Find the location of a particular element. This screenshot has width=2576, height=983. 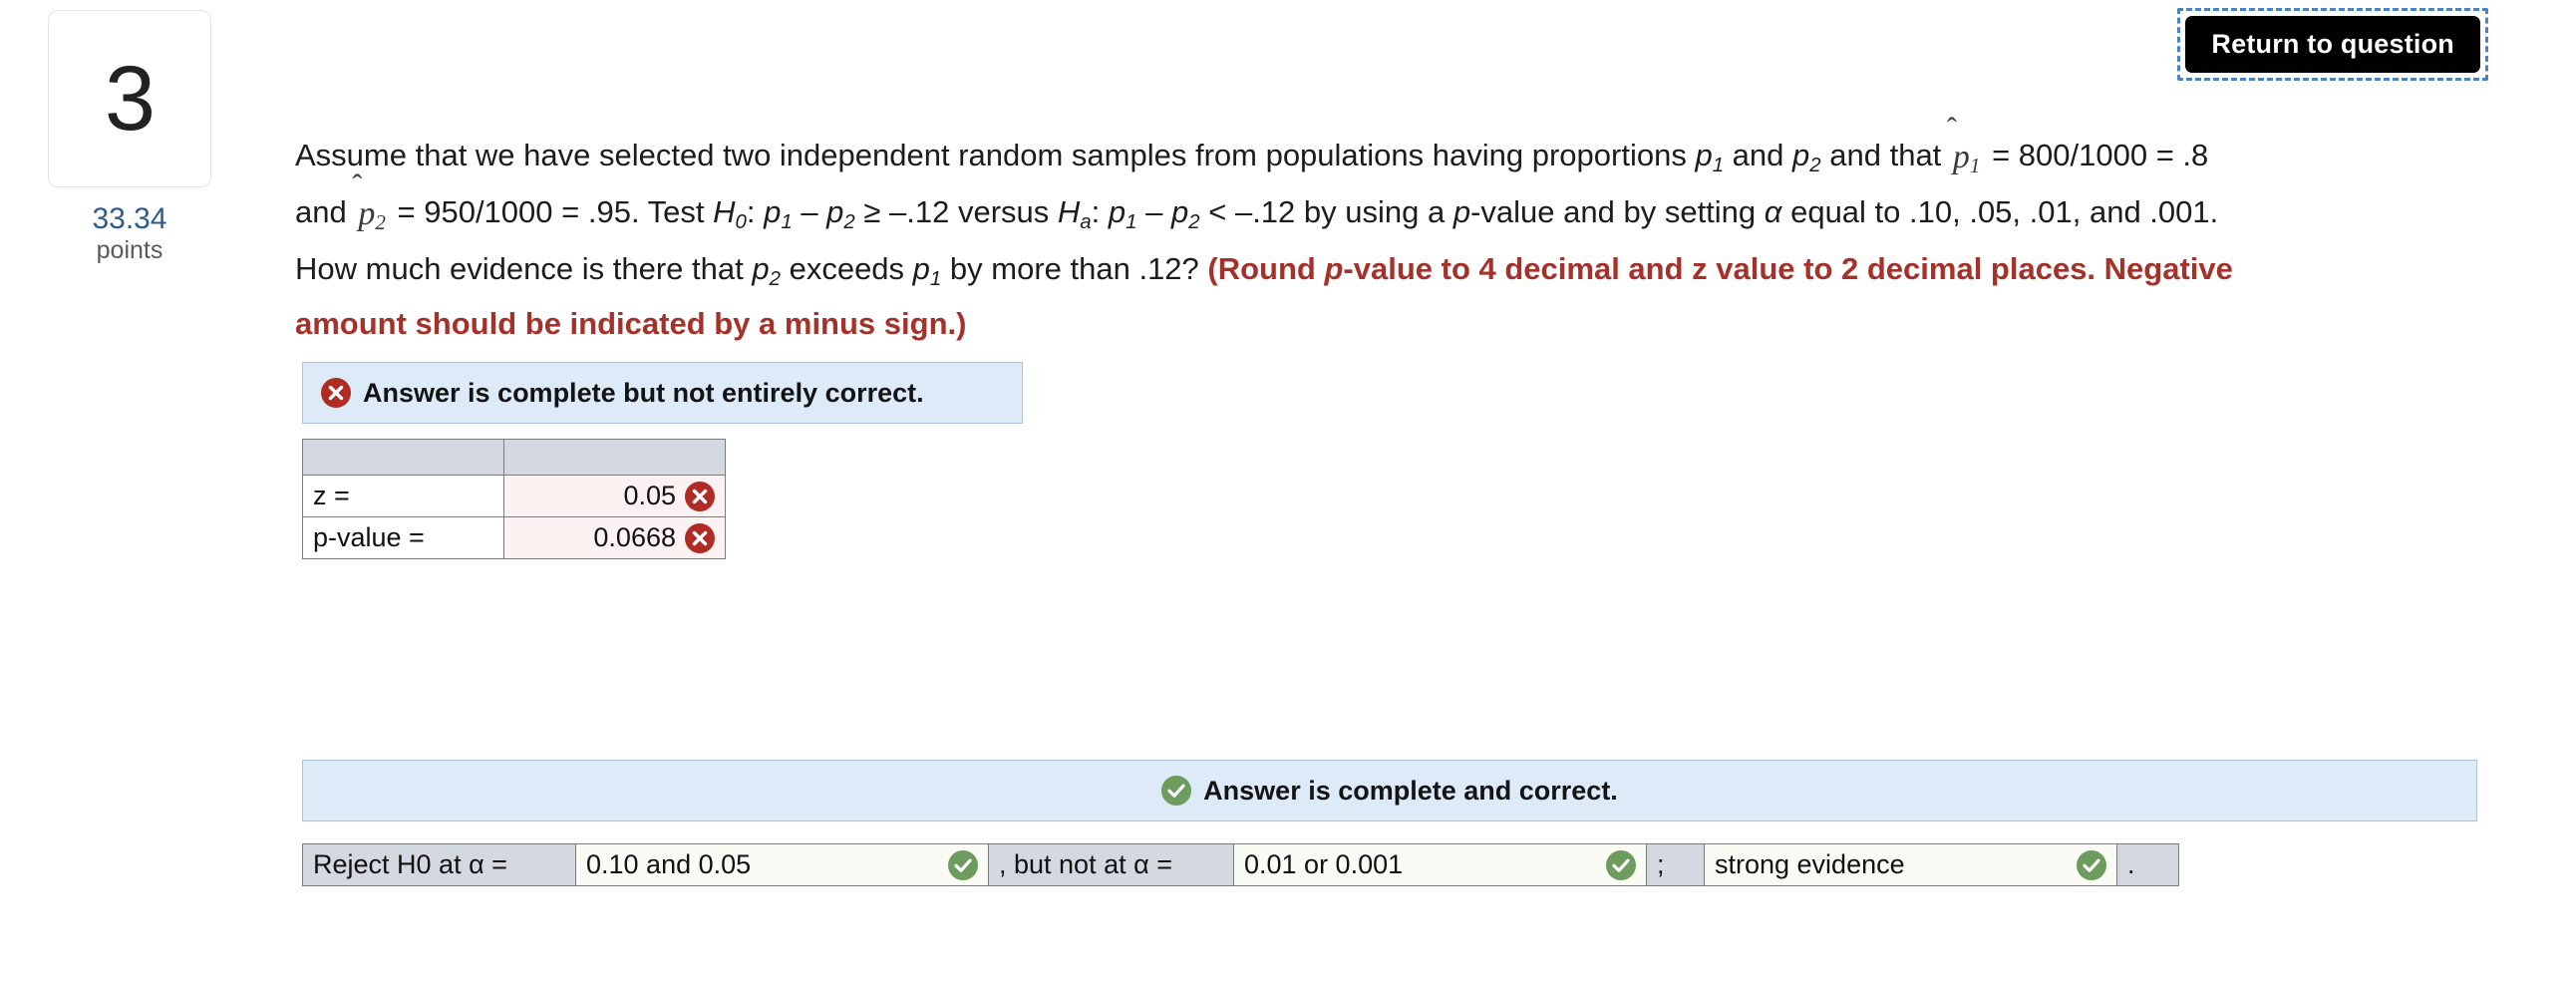

cell-answer-alpha-not-reject: 0.01 or 0.001 is located at coordinates (1440, 864).